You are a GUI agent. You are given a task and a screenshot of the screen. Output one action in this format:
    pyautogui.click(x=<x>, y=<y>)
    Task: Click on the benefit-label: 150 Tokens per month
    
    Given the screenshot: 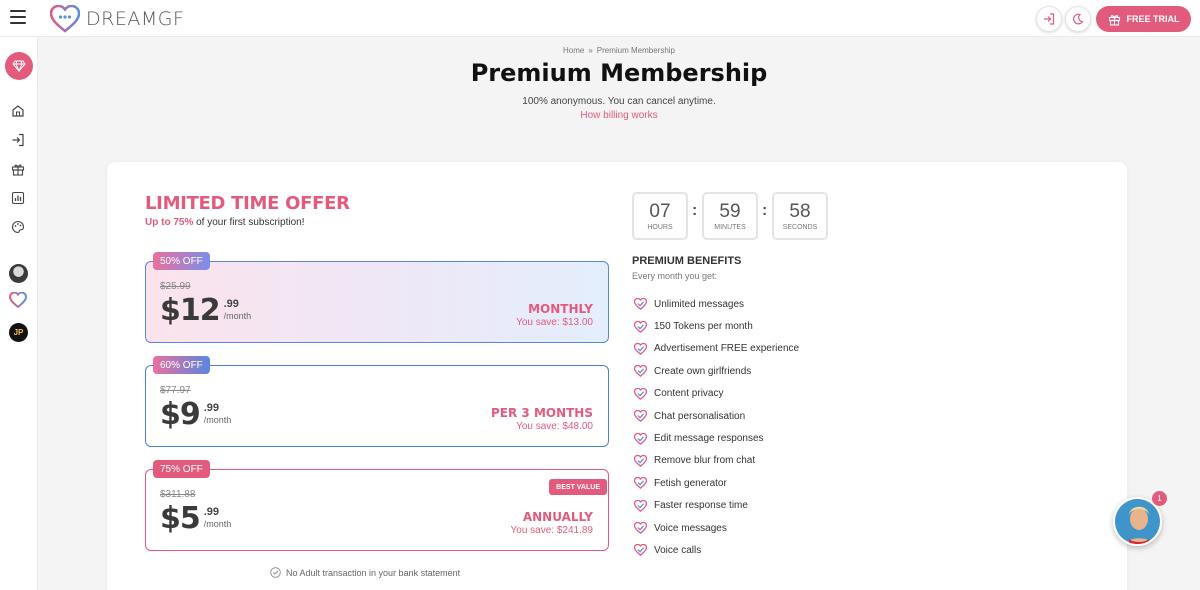 What is the action you would take?
    pyautogui.click(x=703, y=327)
    